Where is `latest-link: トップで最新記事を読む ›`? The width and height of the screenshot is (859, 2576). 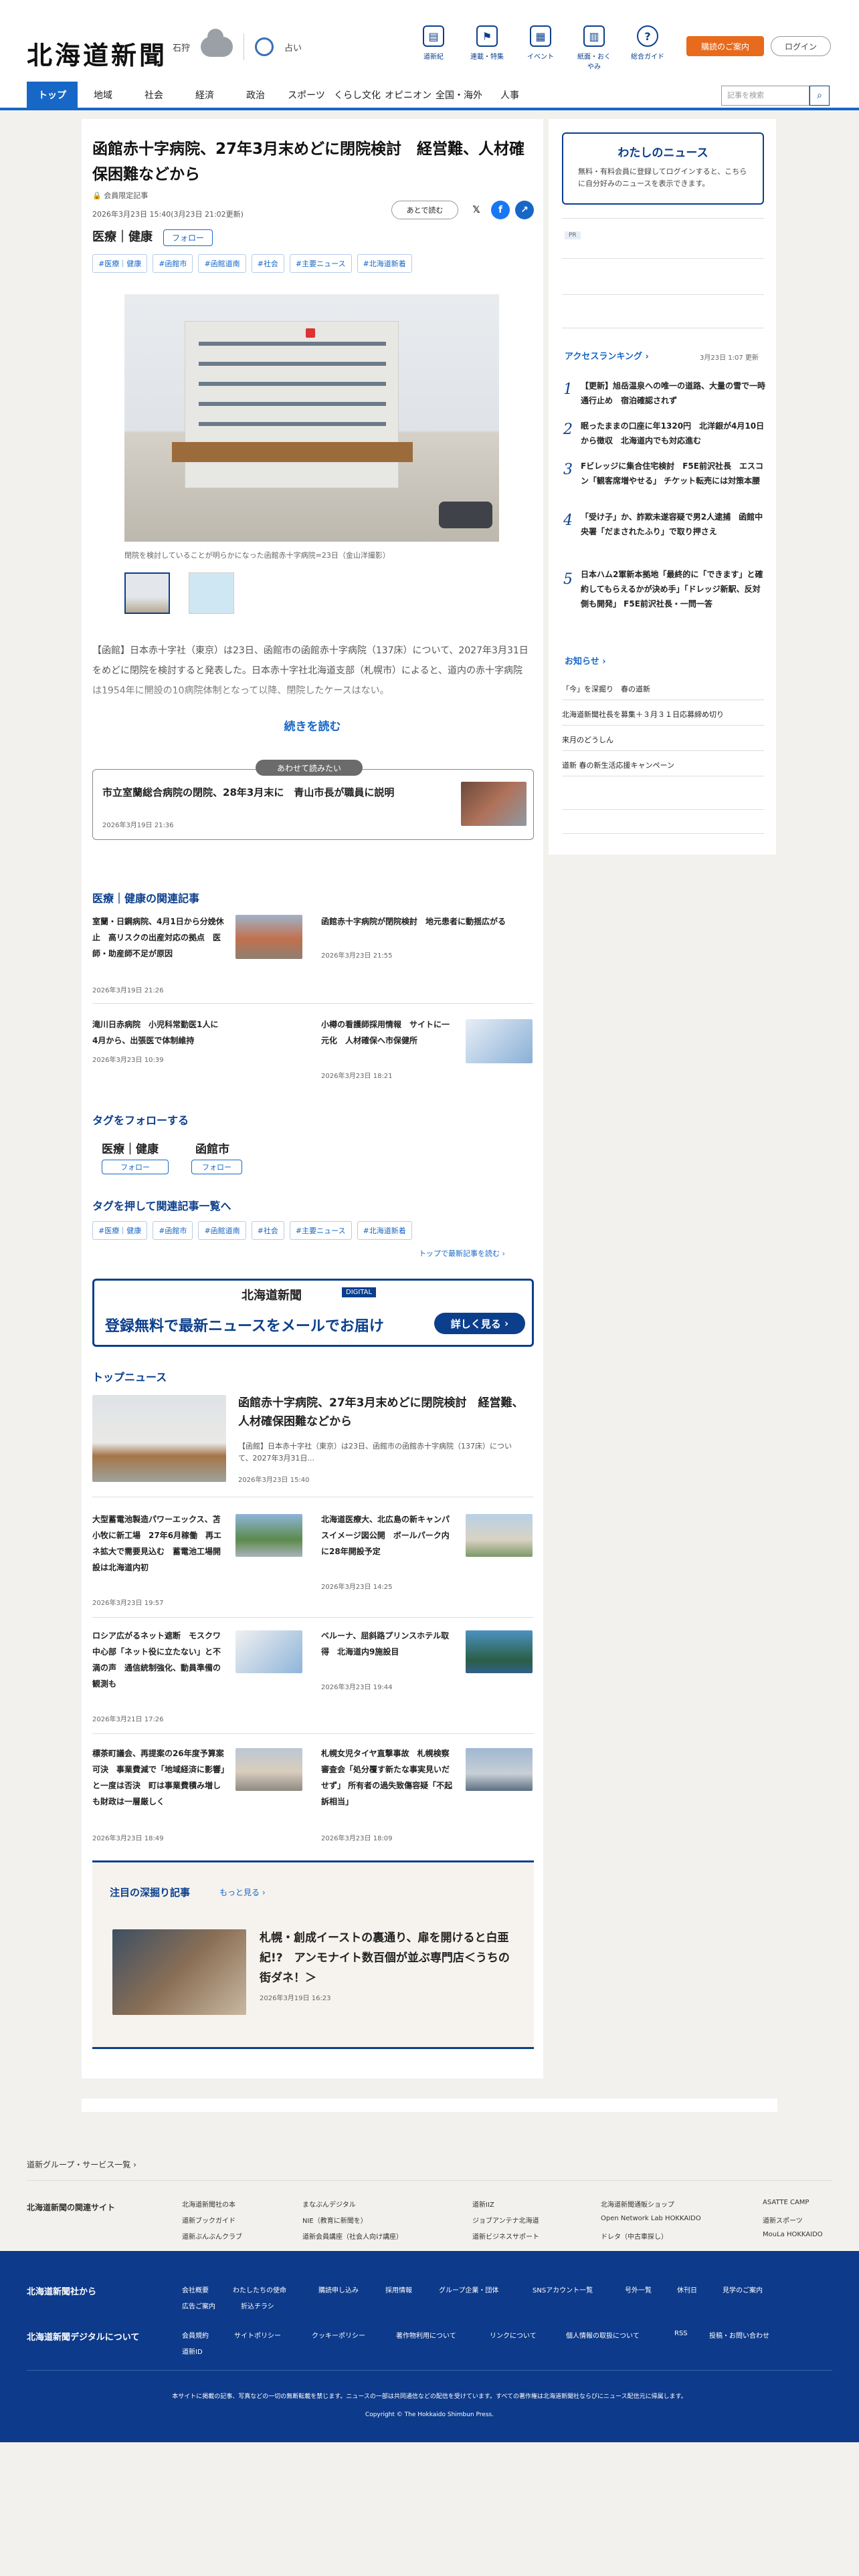
latest-link: トップで最新記事を読む › is located at coordinates (462, 1253).